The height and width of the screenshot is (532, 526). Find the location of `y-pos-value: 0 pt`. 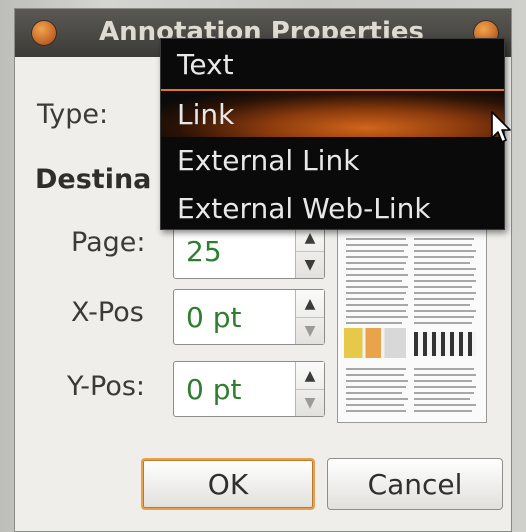

y-pos-value: 0 pt is located at coordinates (214, 389).